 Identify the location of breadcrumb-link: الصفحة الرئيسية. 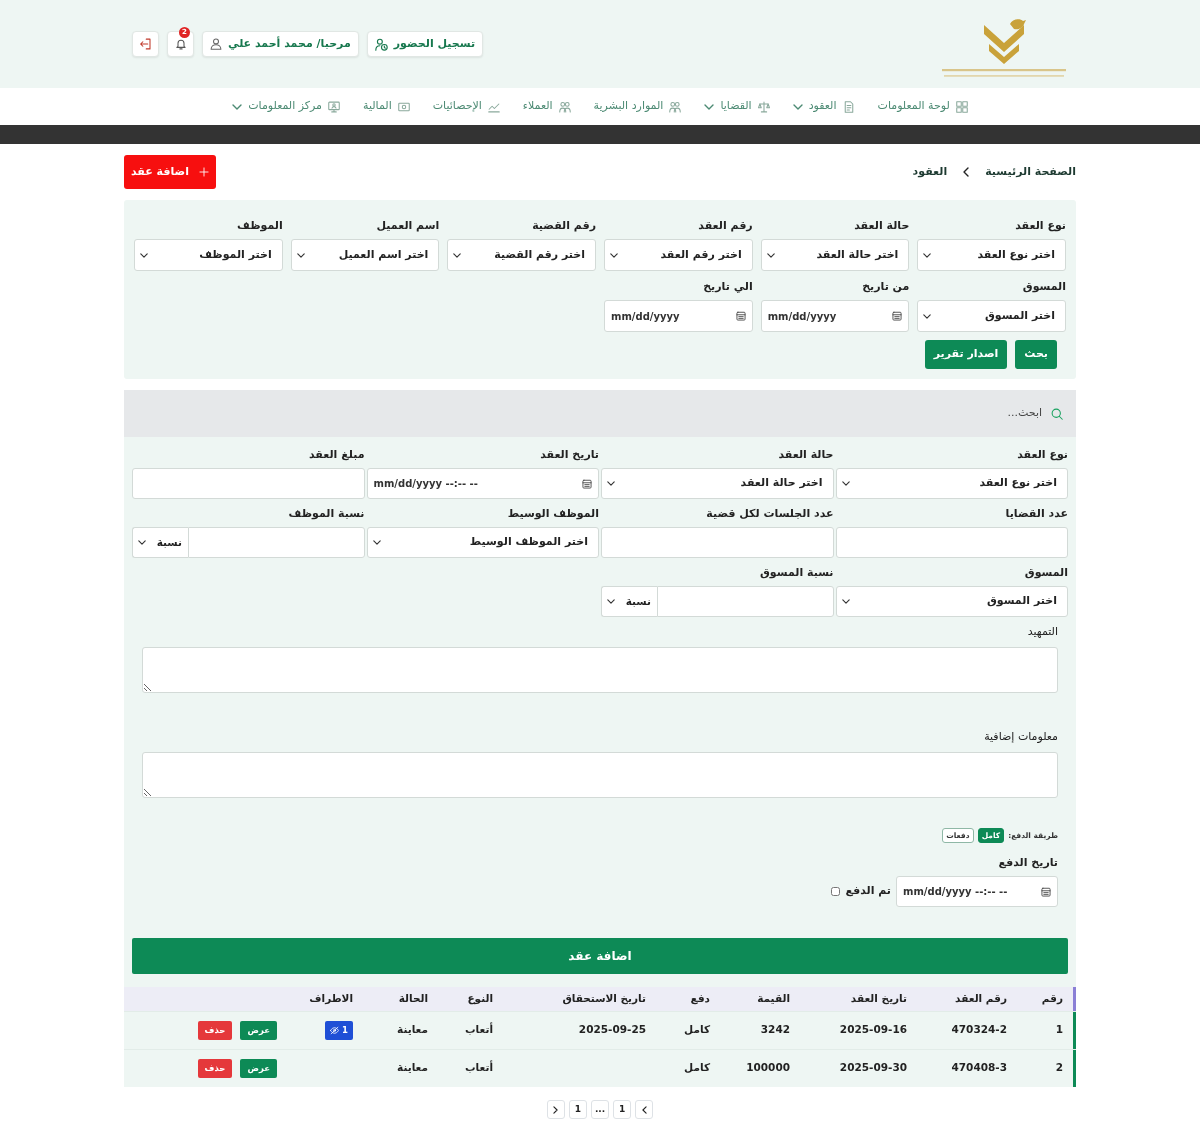
(1030, 172).